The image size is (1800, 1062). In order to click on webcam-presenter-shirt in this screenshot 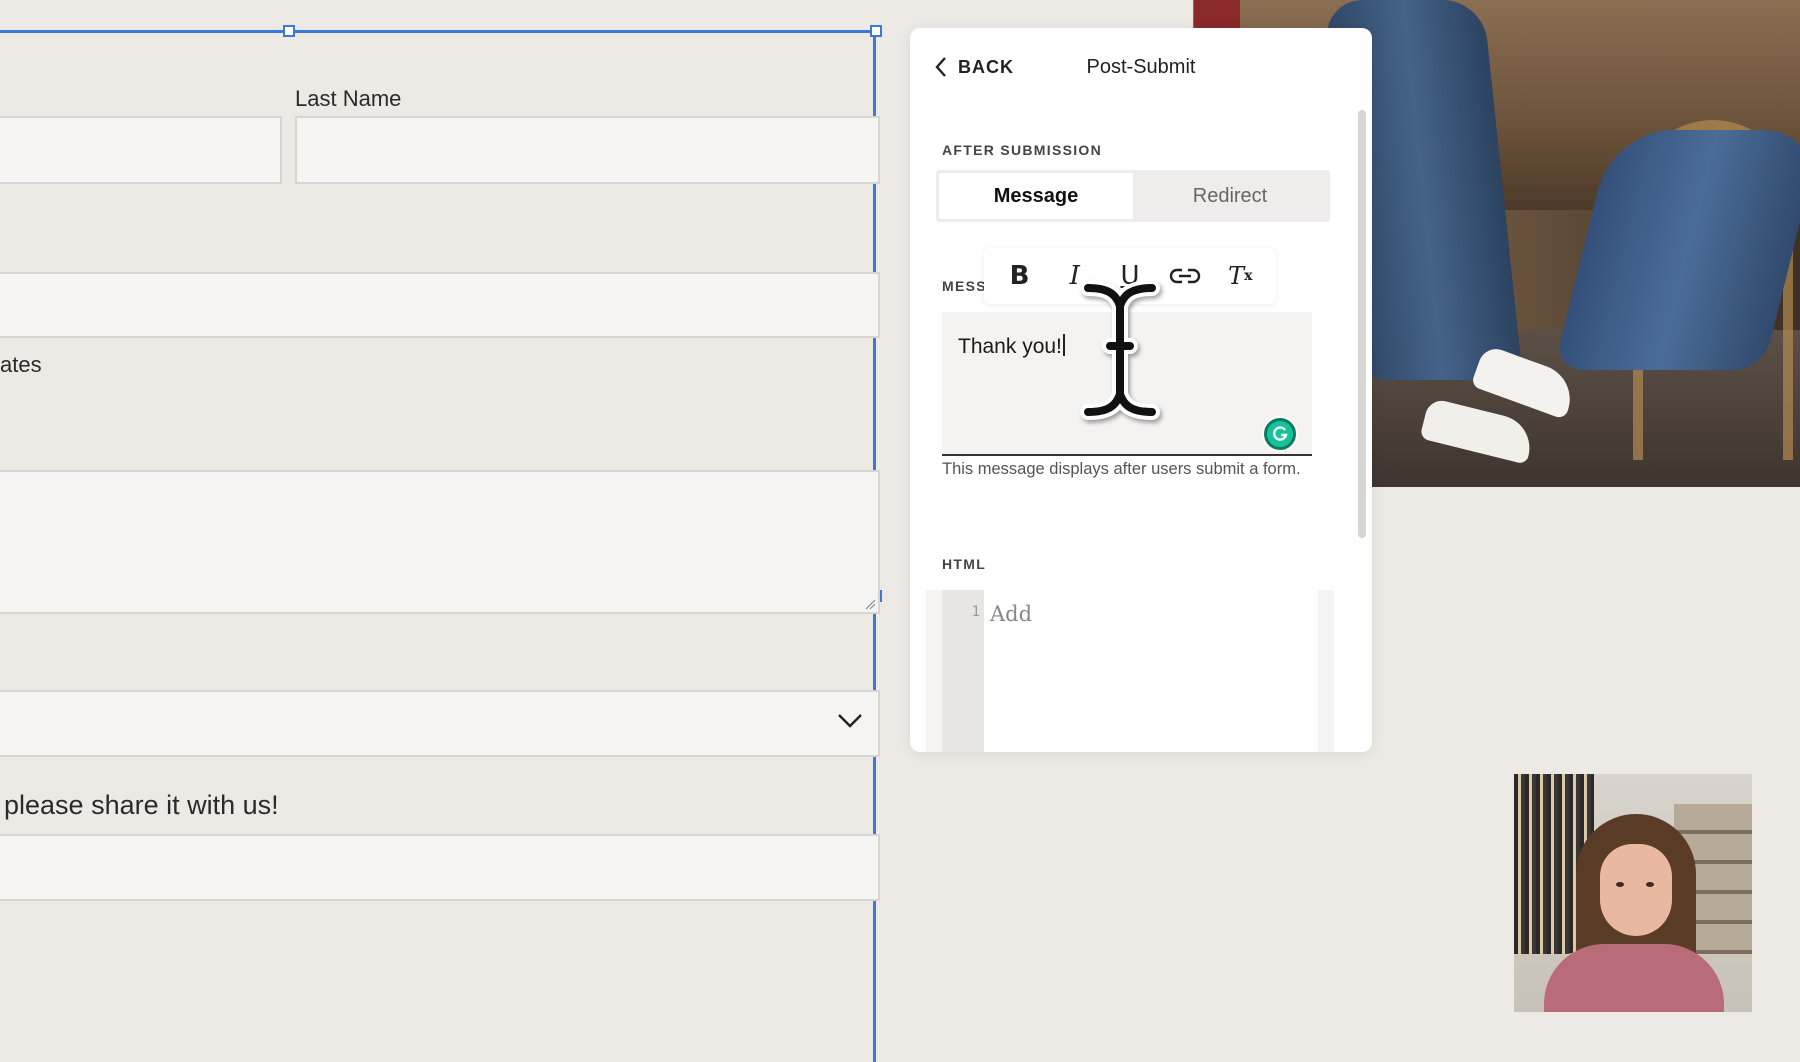, I will do `click(1634, 978)`.